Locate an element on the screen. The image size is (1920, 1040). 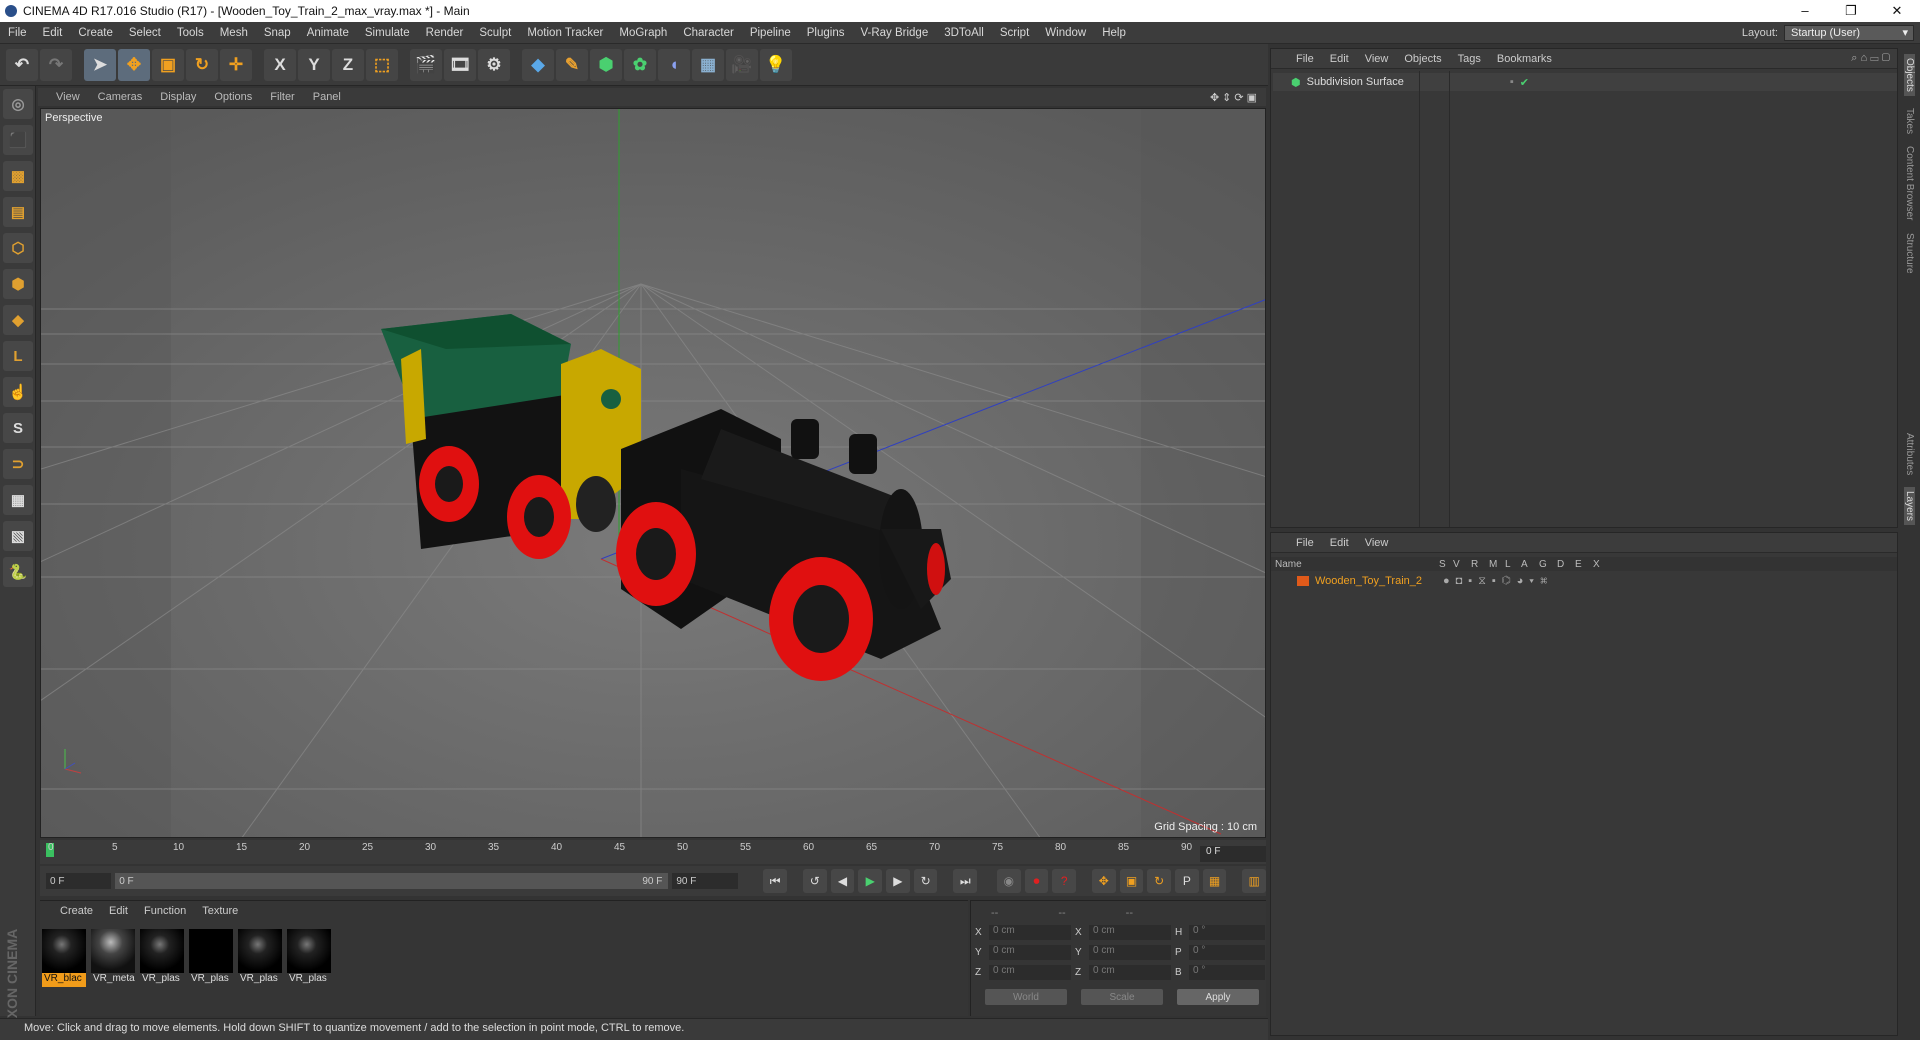
render-settings-icon: ⚙ is located at coordinates (494, 64).